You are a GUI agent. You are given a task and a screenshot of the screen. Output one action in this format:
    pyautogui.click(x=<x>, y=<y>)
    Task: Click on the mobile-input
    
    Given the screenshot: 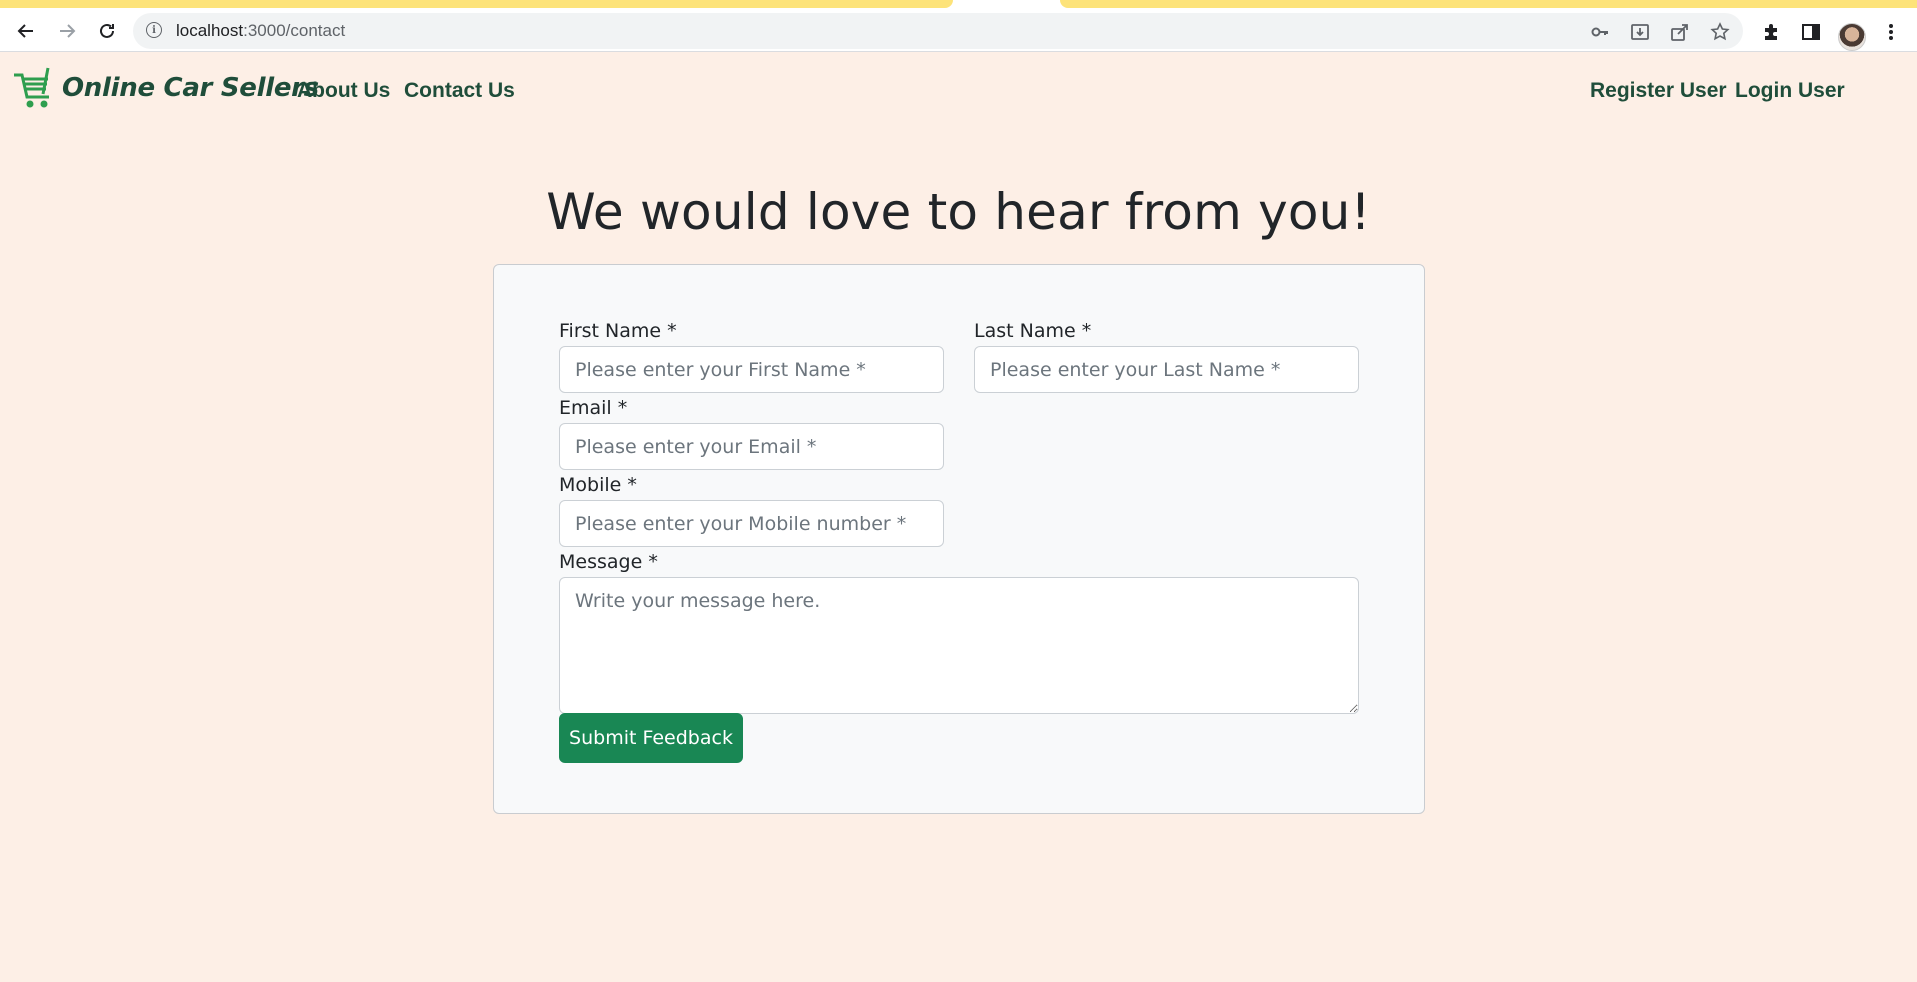 What is the action you would take?
    pyautogui.click(x=751, y=523)
    